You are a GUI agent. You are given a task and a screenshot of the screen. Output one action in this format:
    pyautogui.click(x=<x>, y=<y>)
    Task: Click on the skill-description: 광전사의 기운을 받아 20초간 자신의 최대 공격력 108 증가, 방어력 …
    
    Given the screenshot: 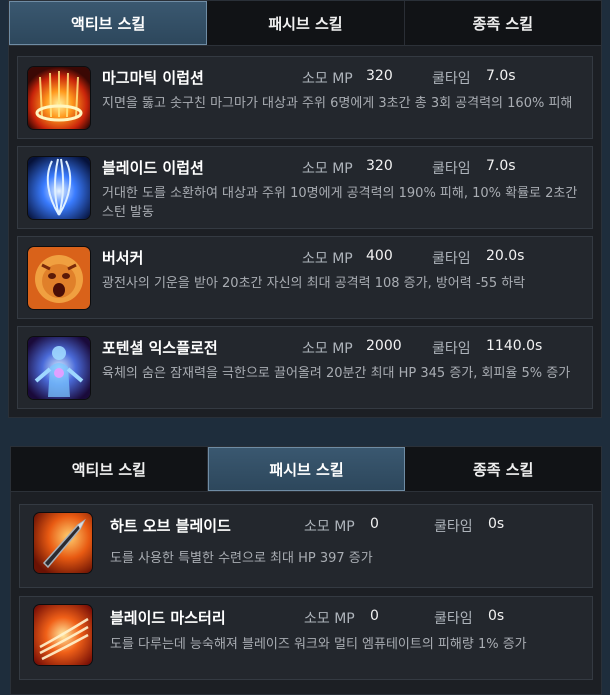 What is the action you would take?
    pyautogui.click(x=314, y=283)
    